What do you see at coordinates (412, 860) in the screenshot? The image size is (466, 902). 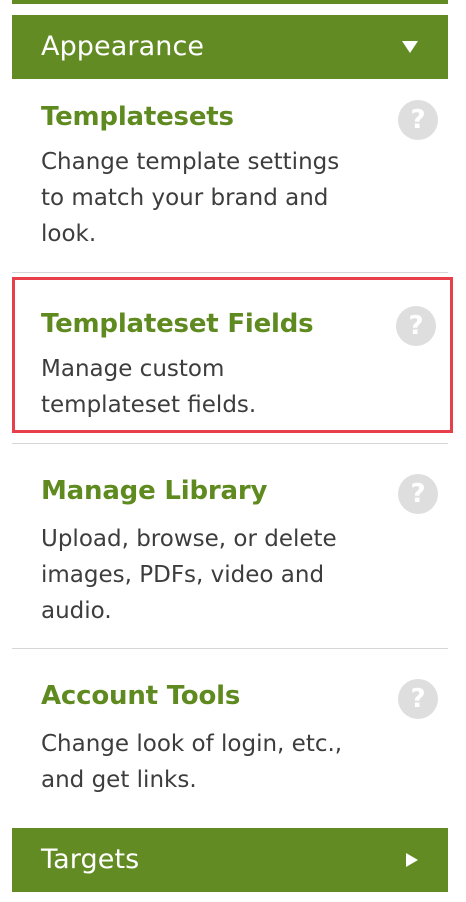 I see `caret-right-icon` at bounding box center [412, 860].